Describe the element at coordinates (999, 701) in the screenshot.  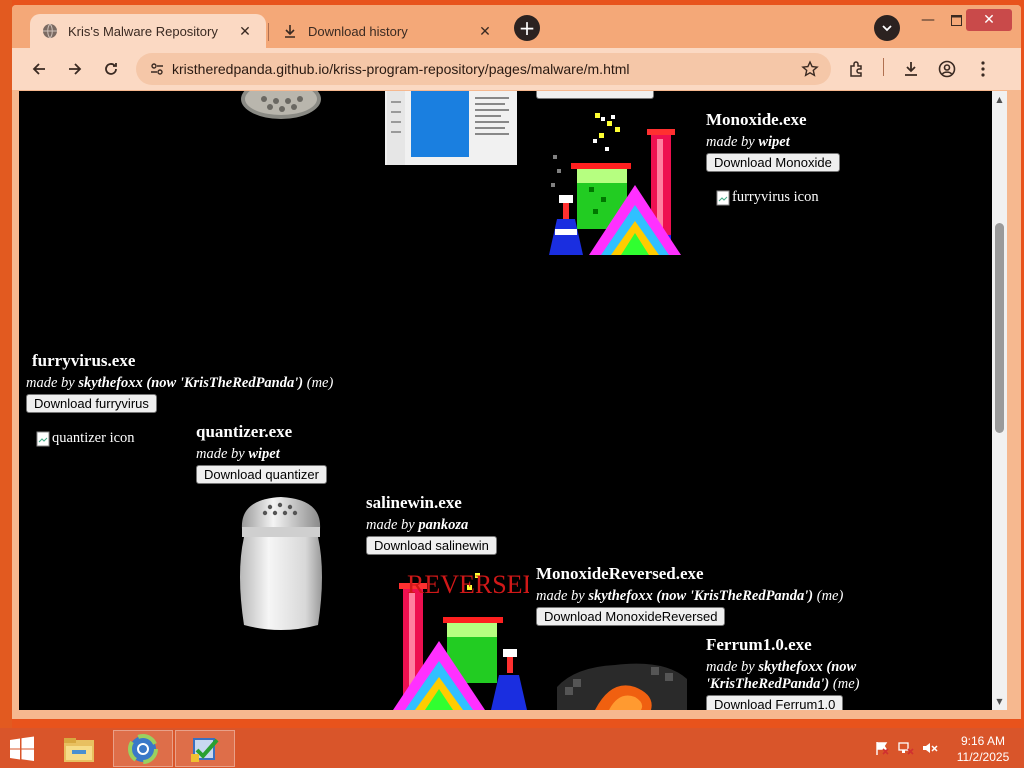
I see `scroll-down-icon: ▼` at that location.